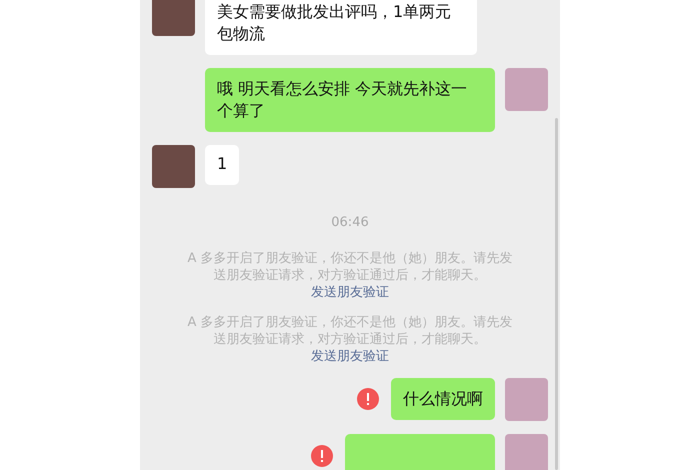 Image resolution: width=700 pixels, height=470 pixels. I want to click on timestamp: 06:46, so click(350, 223).